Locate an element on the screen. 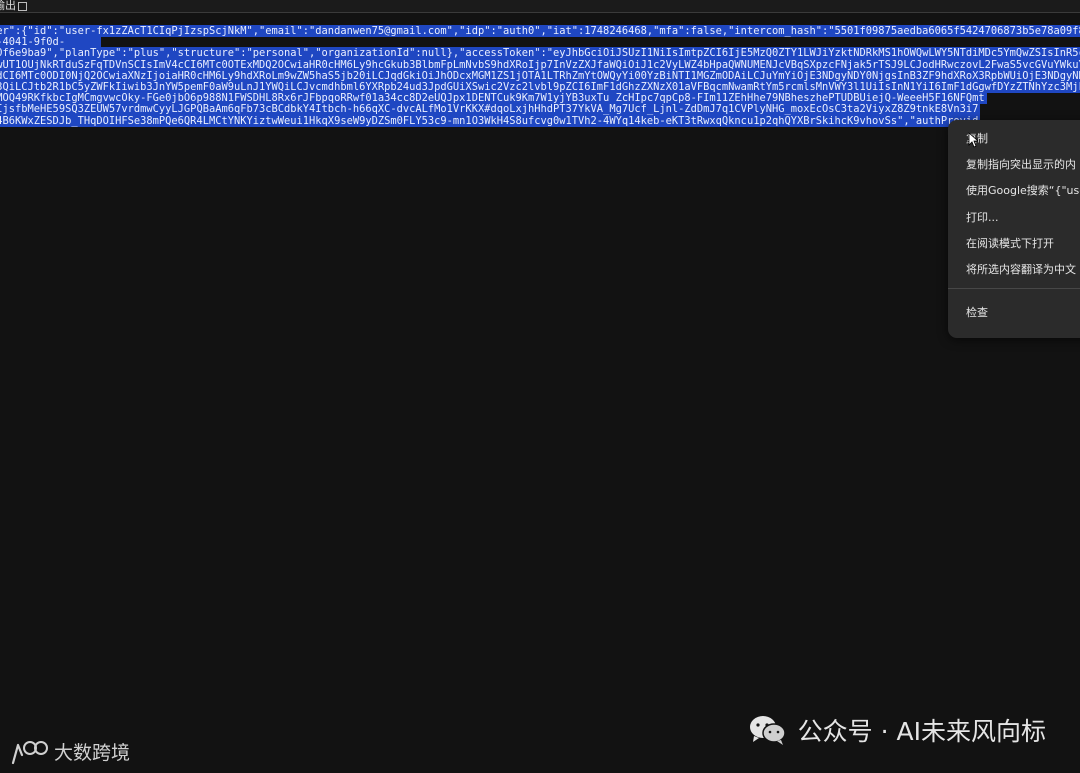 This screenshot has height=773, width=1080. menu-item-translate: 将所选内容翻译为中文 is located at coordinates (1021, 270).